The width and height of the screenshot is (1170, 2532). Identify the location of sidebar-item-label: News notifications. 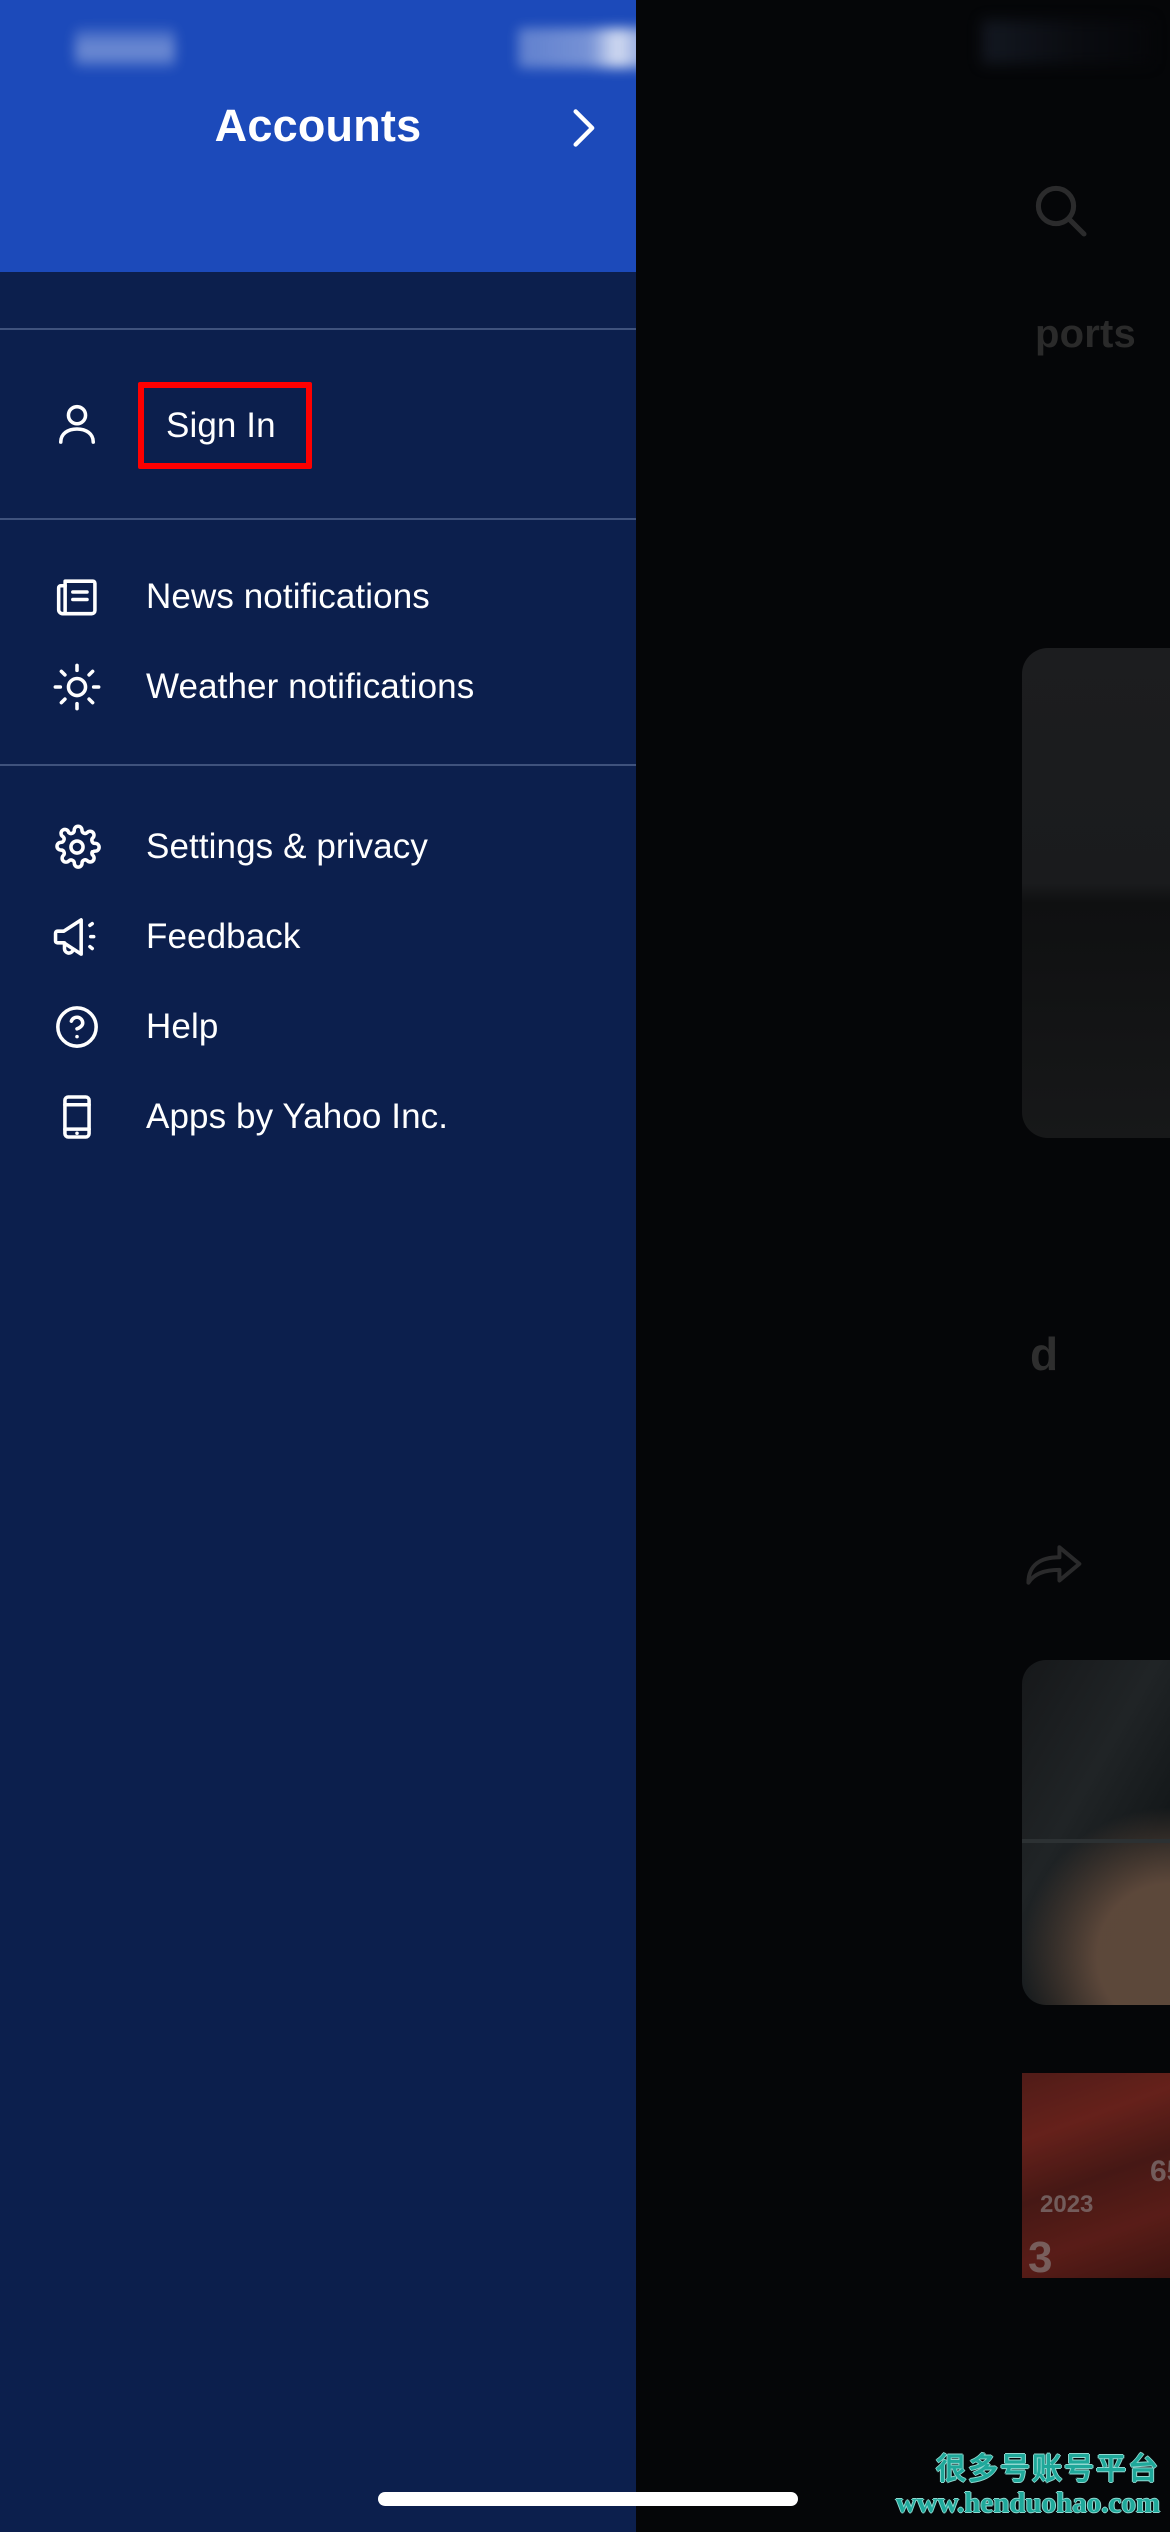
(288, 596).